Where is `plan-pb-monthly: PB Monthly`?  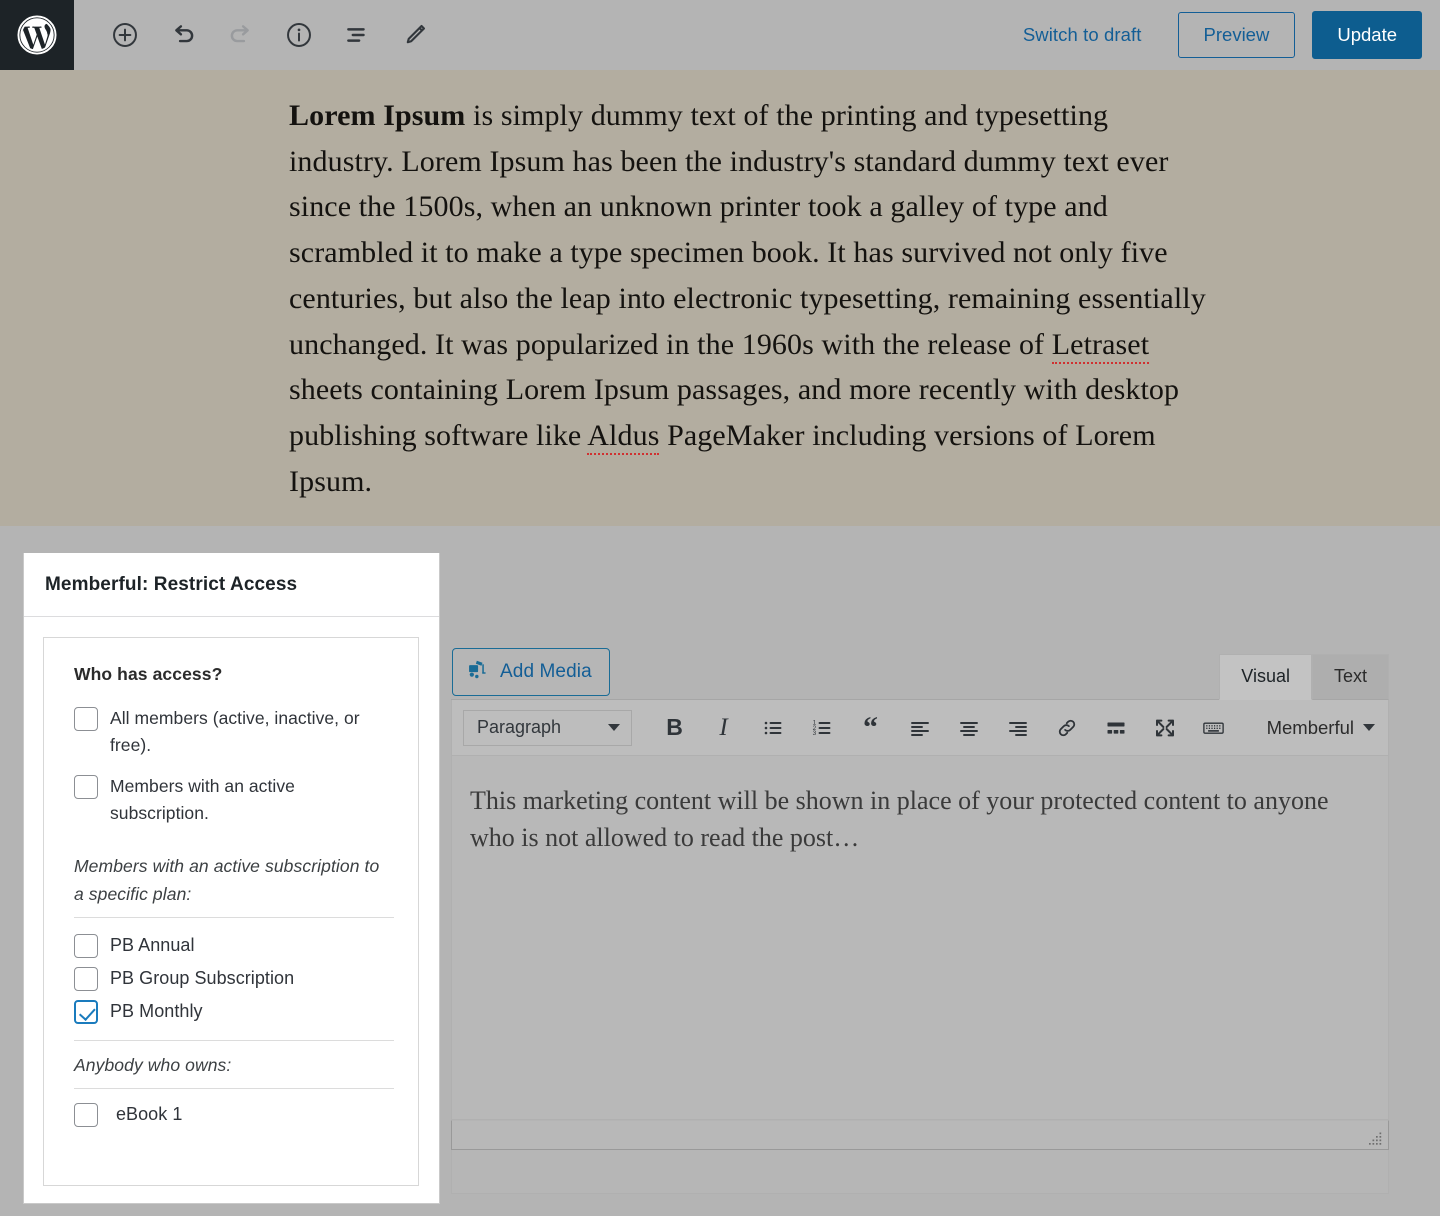 plan-pb-monthly: PB Monthly is located at coordinates (234, 1012).